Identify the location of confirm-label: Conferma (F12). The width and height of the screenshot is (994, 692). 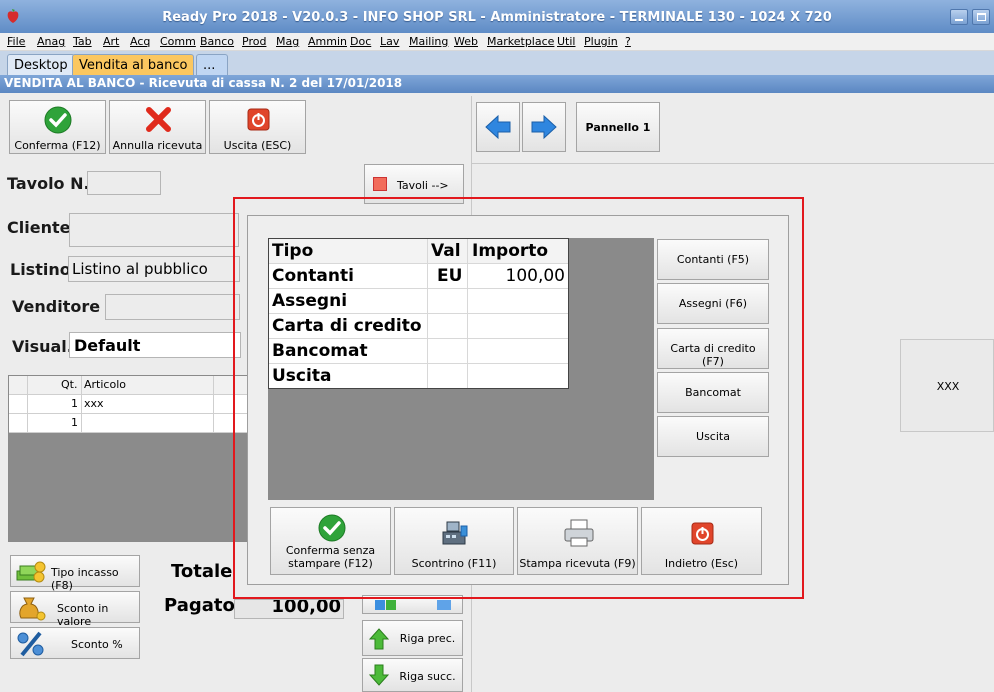
(57, 145).